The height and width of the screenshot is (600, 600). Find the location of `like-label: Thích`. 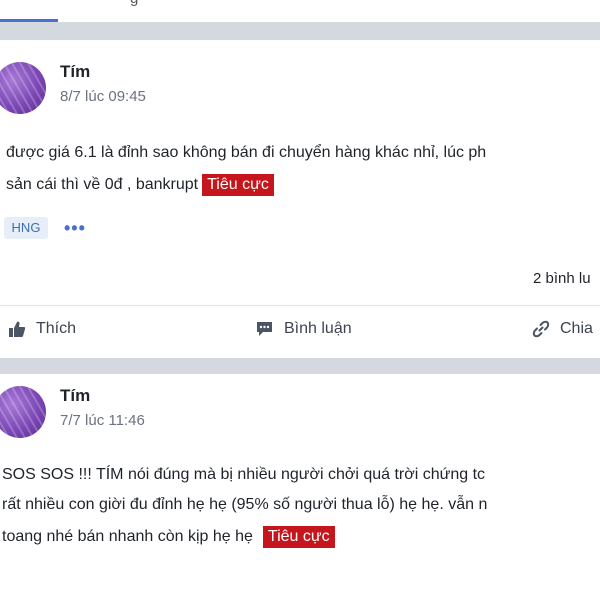

like-label: Thích is located at coordinates (56, 328).